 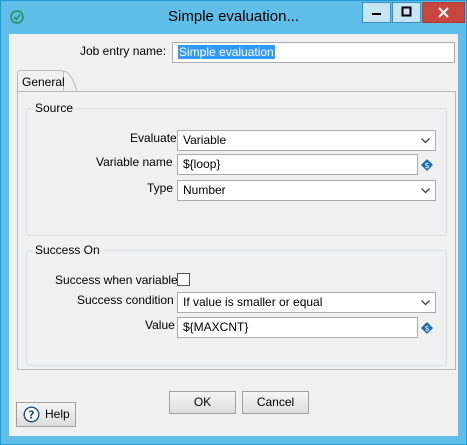 I want to click on success-when-variable-label: Success when variable, so click(x=116, y=280).